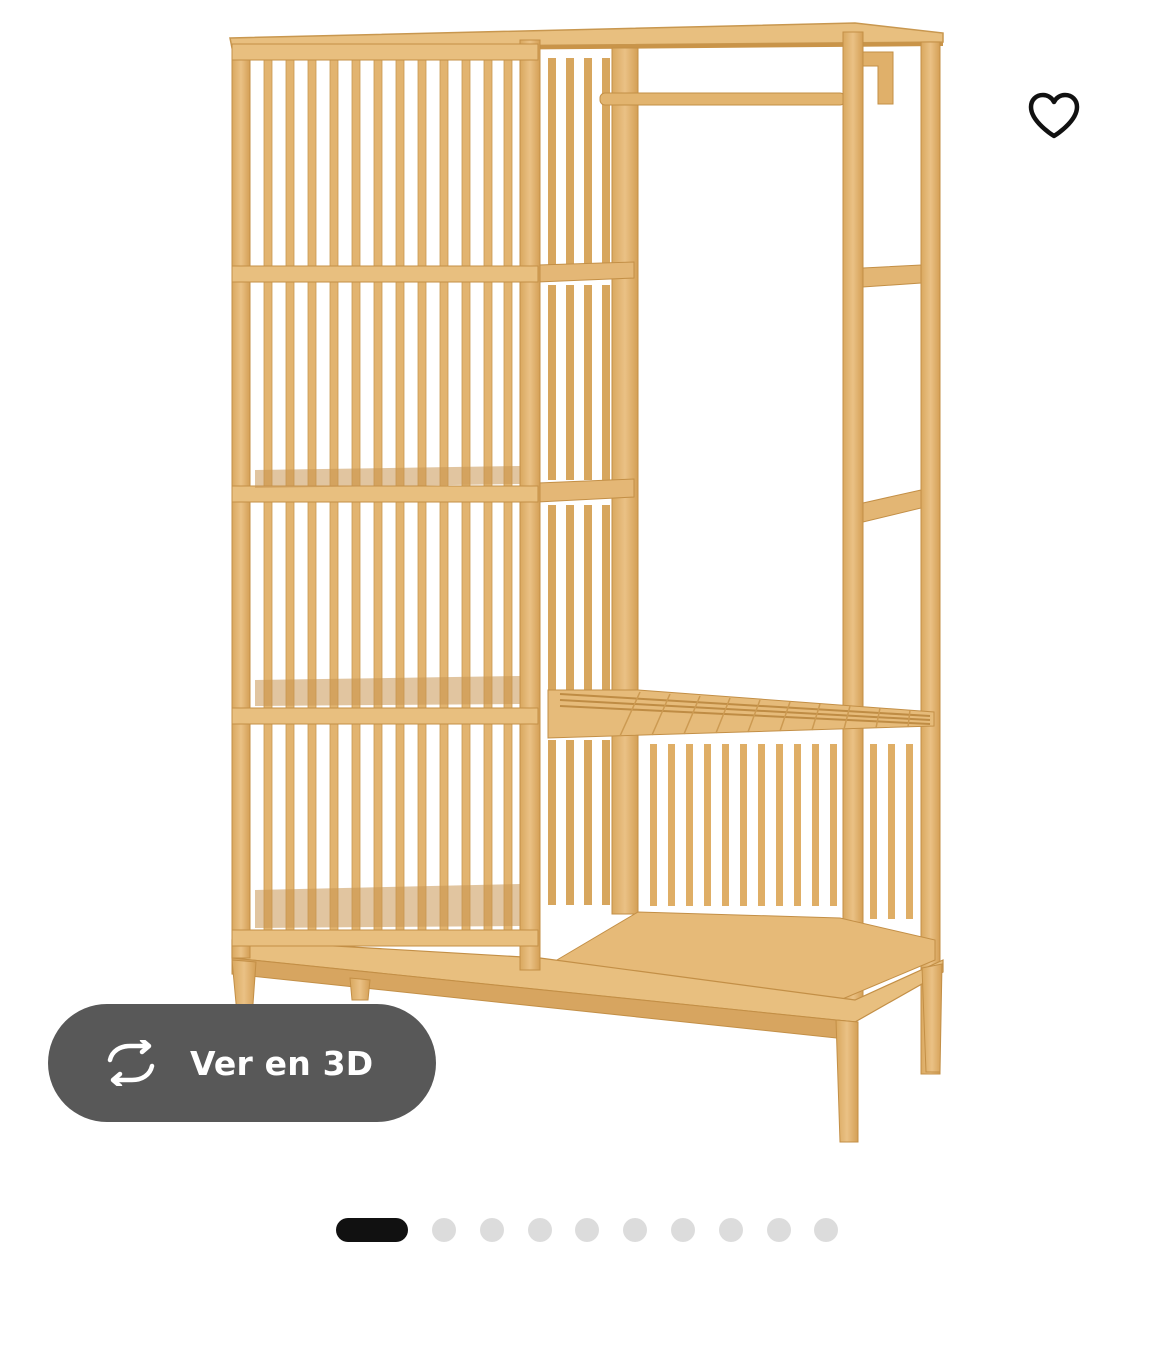  Describe the element at coordinates (372, 1230) in the screenshot. I see `pagination-dot-active` at that location.